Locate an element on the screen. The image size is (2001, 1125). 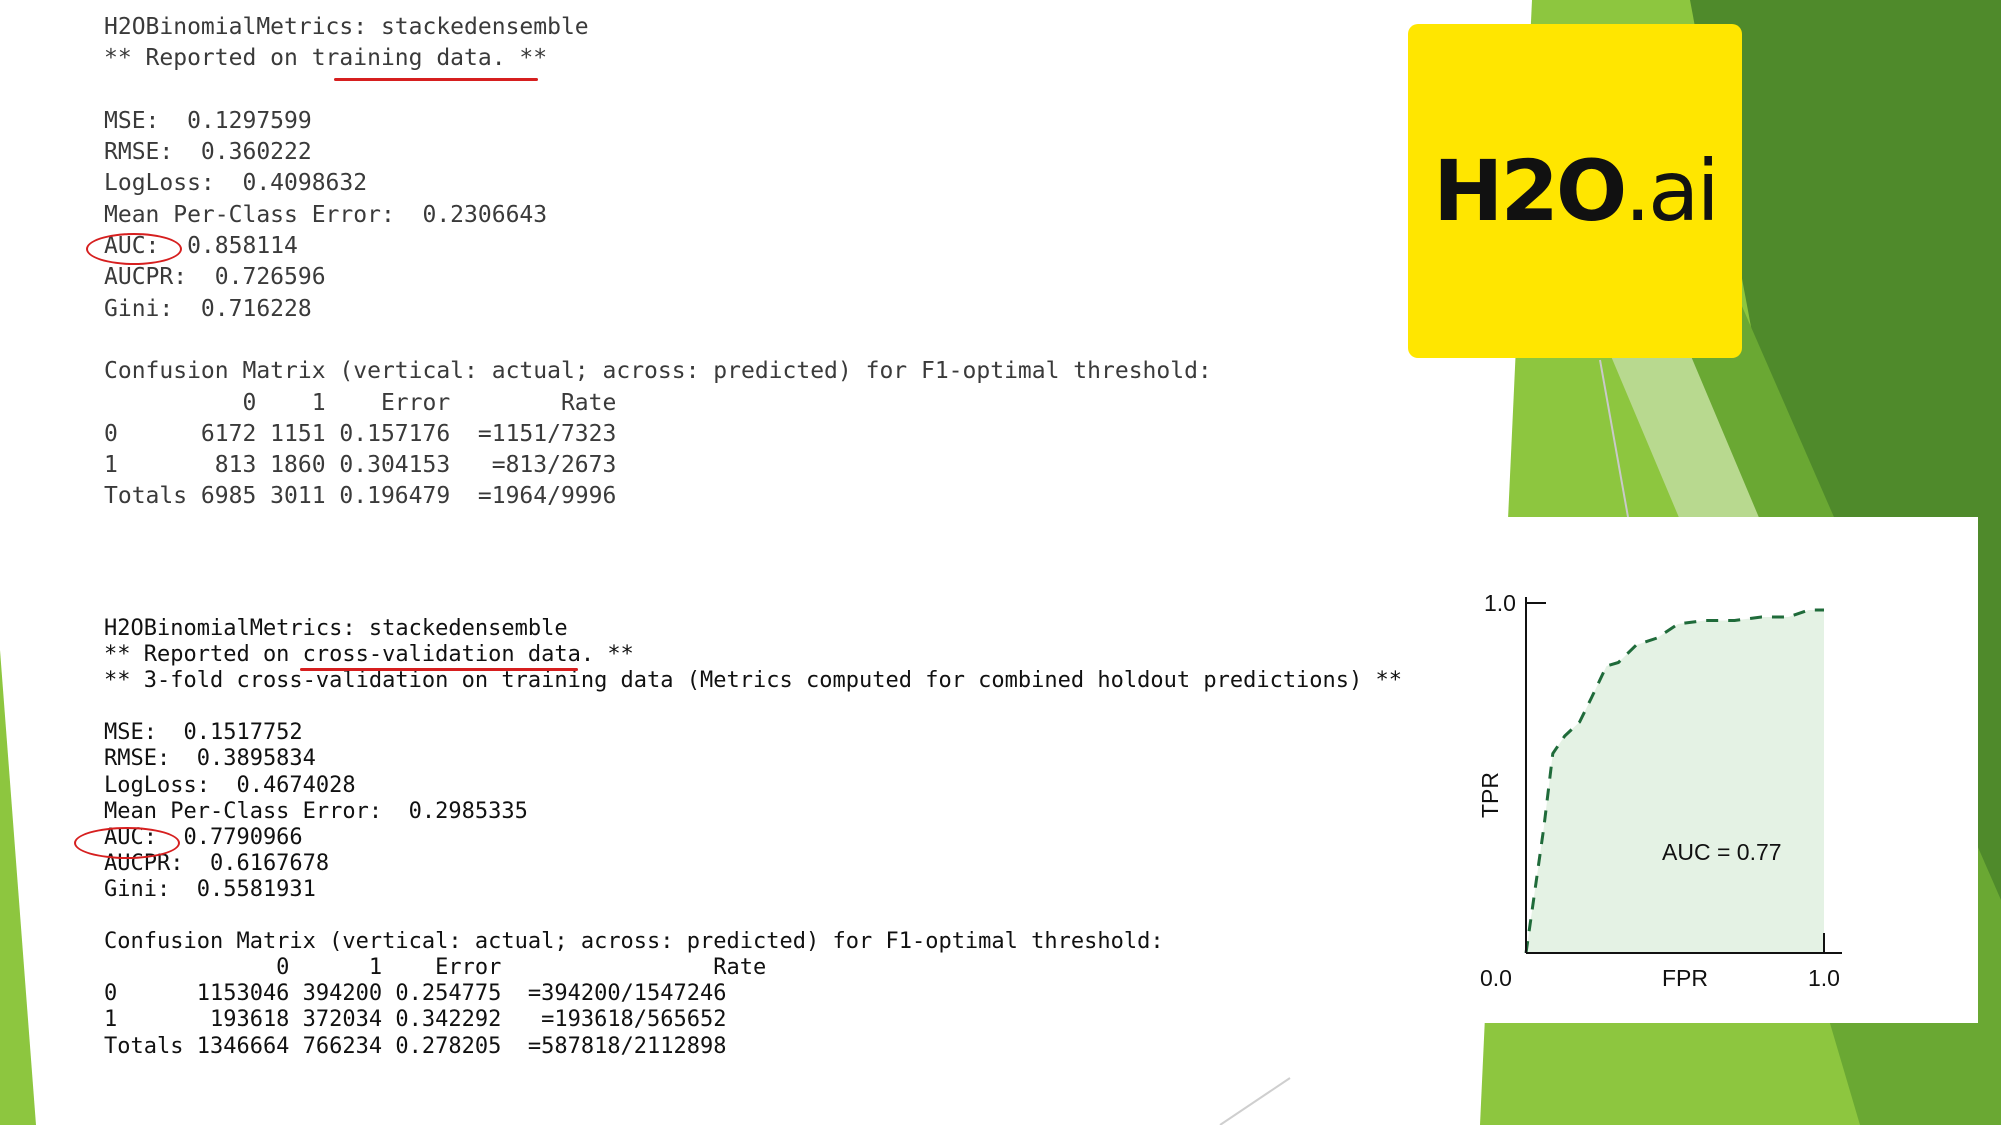
logo-suffix-text: .ai is located at coordinates (1672, 191).